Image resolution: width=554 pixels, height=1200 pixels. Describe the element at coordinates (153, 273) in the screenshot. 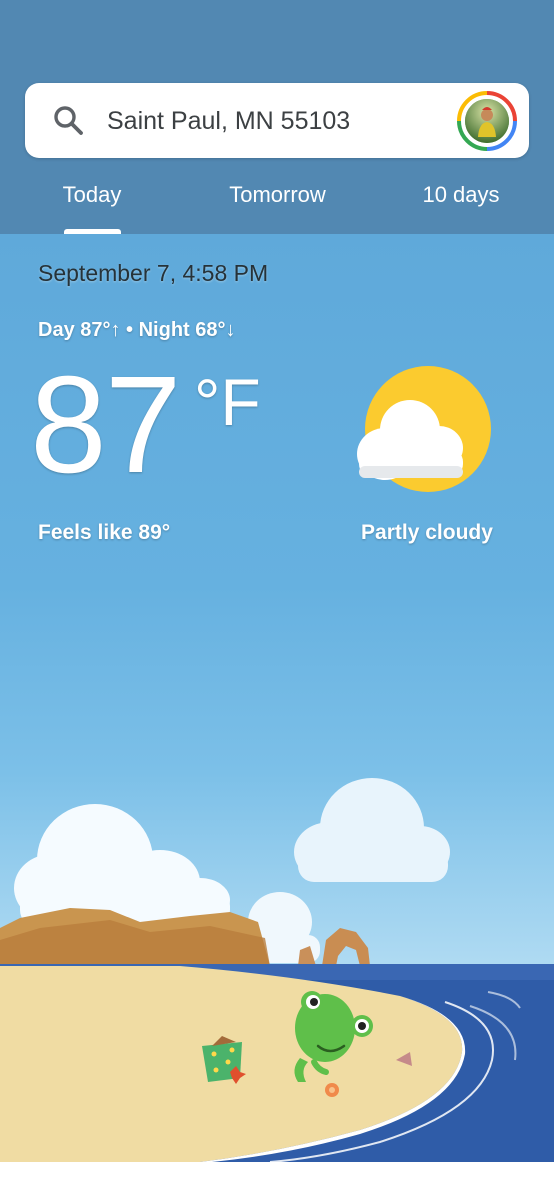

I see `date-time: September 7, 4:58 PM` at that location.